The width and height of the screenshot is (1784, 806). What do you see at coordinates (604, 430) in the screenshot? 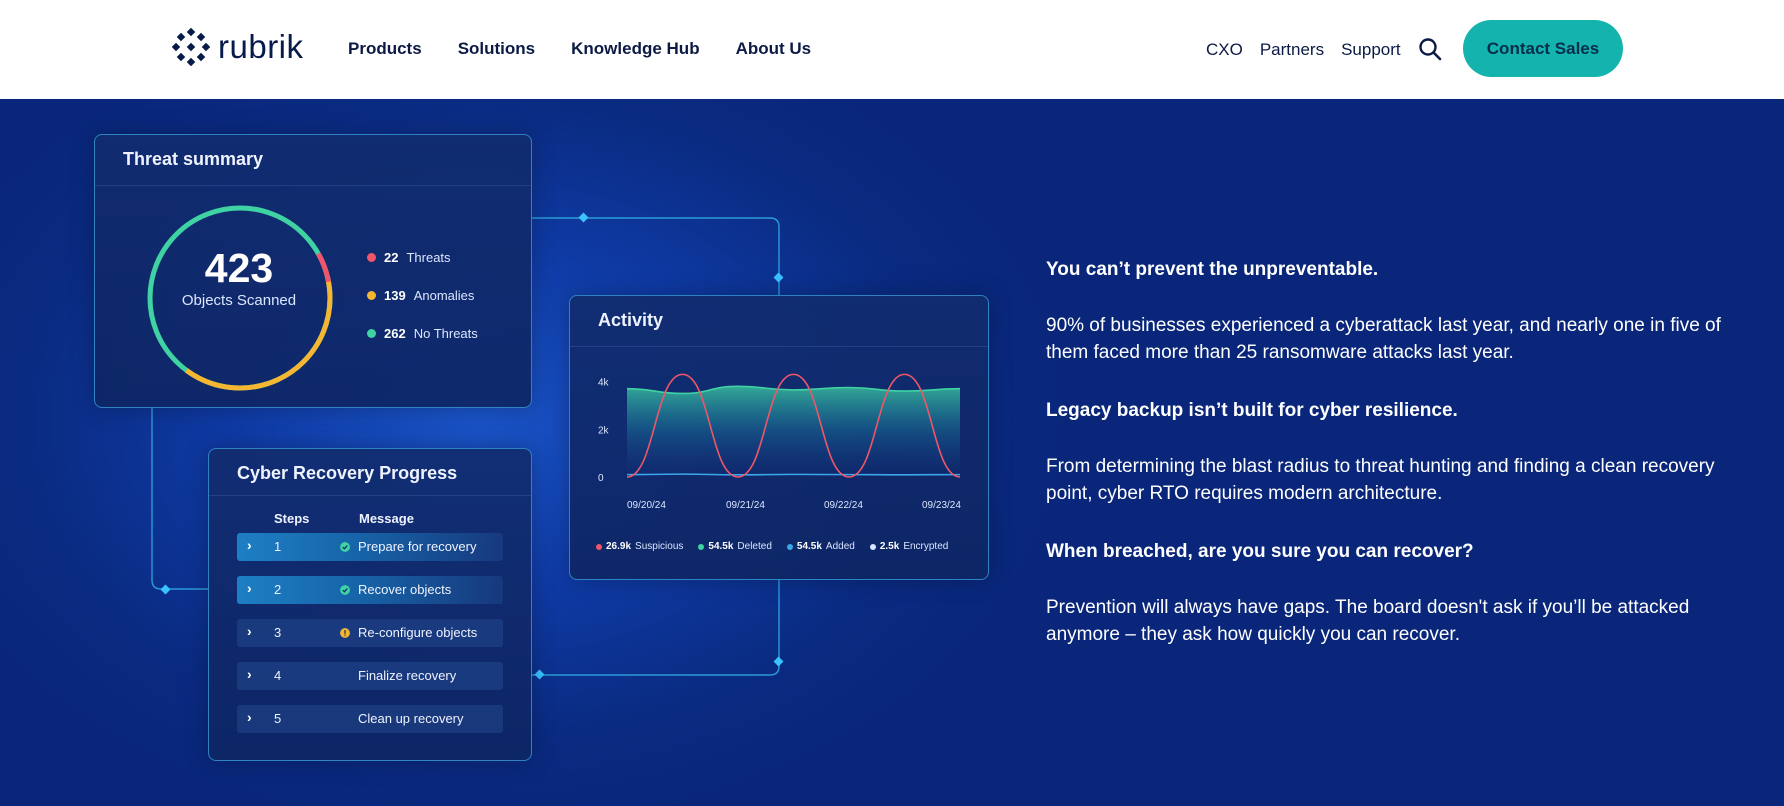
I see `y-tick-label: 2k` at bounding box center [604, 430].